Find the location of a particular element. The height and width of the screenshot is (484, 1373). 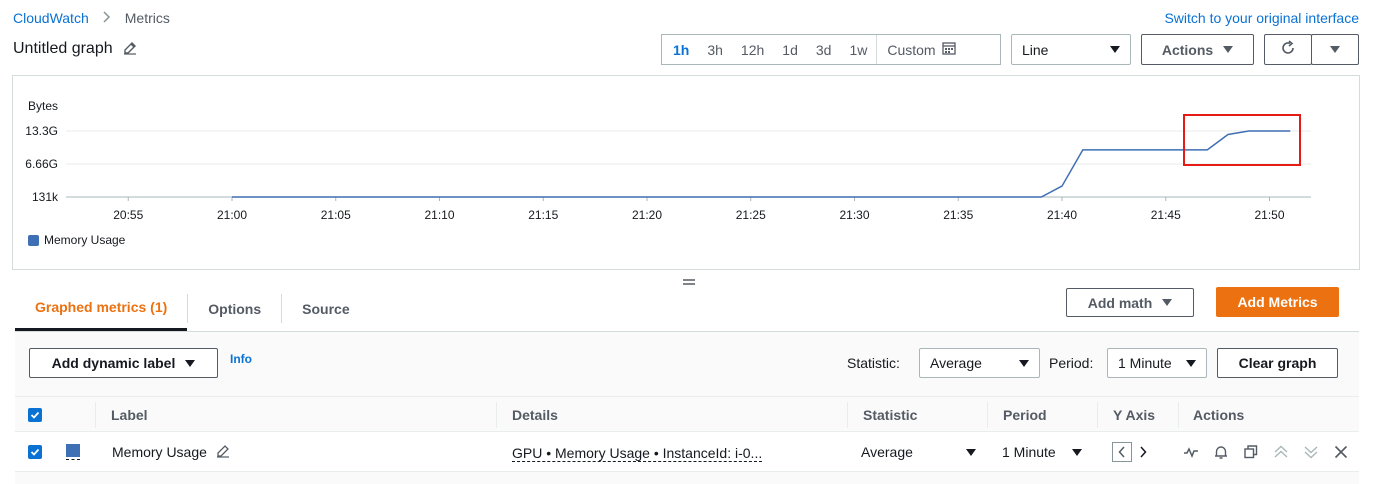

chart-type-select: Line is located at coordinates (1071, 49).